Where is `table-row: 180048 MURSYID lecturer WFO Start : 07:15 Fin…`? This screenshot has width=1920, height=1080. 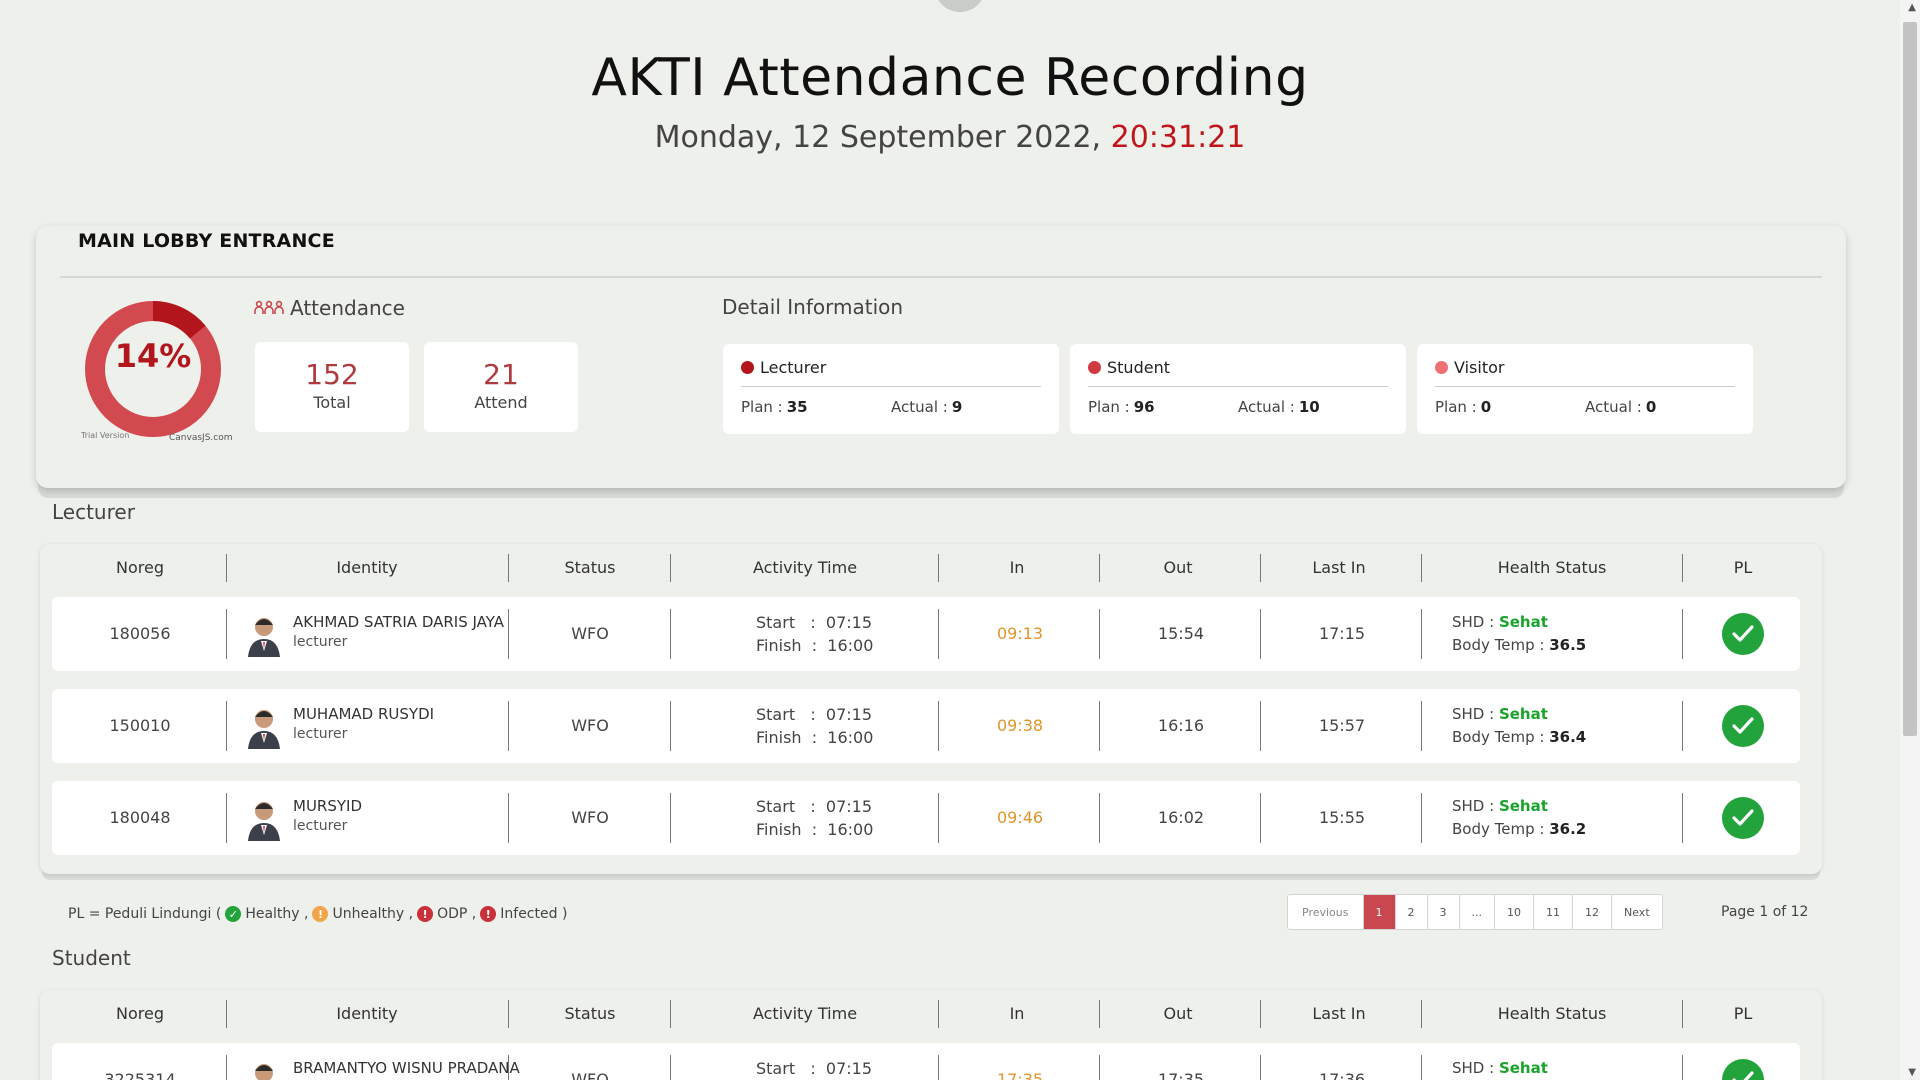
table-row: 180048 MURSYID lecturer WFO Start : 07:15 Fin… is located at coordinates (926, 818).